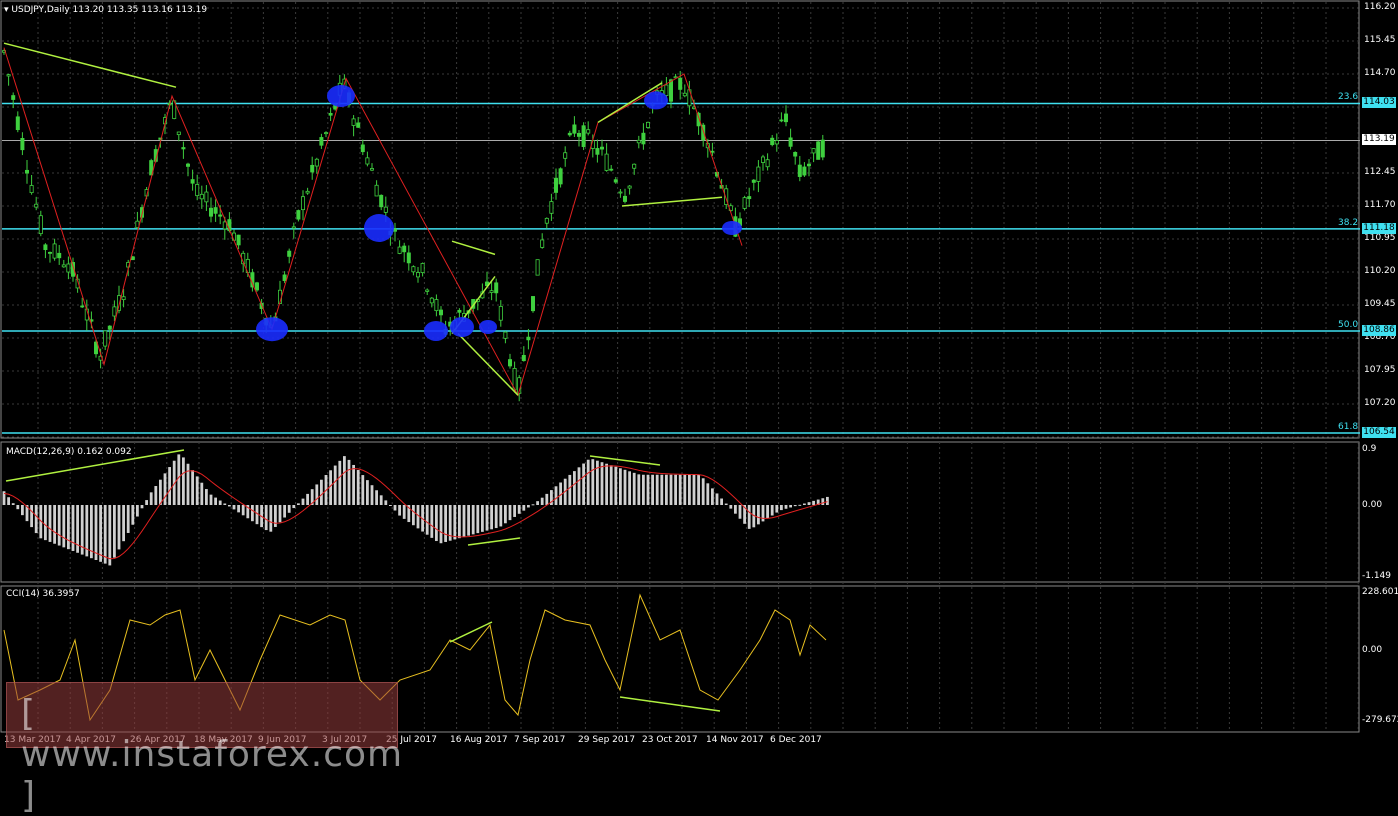 Image resolution: width=1398 pixels, height=816 pixels. What do you see at coordinates (1372, 505) in the screenshot?
I see `macd-axis-zero: 0.00` at bounding box center [1372, 505].